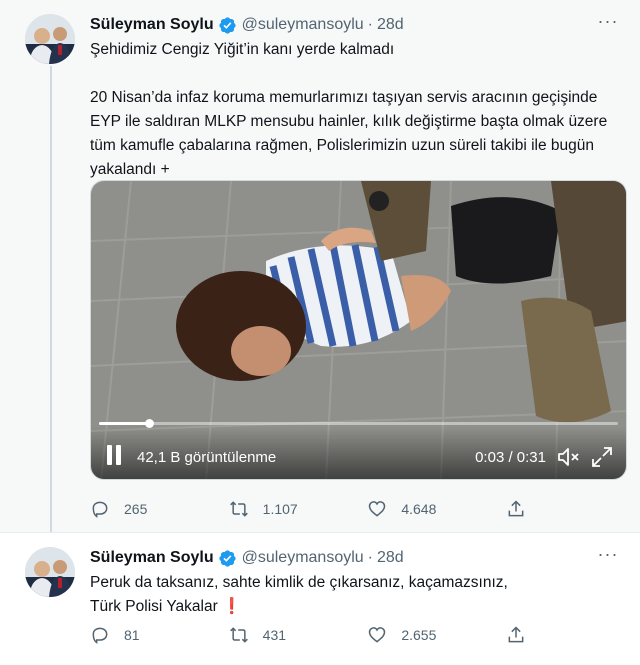 Image resolution: width=640 pixels, height=665 pixels. What do you see at coordinates (419, 509) in the screenshot?
I see `like-count: 4.648` at bounding box center [419, 509].